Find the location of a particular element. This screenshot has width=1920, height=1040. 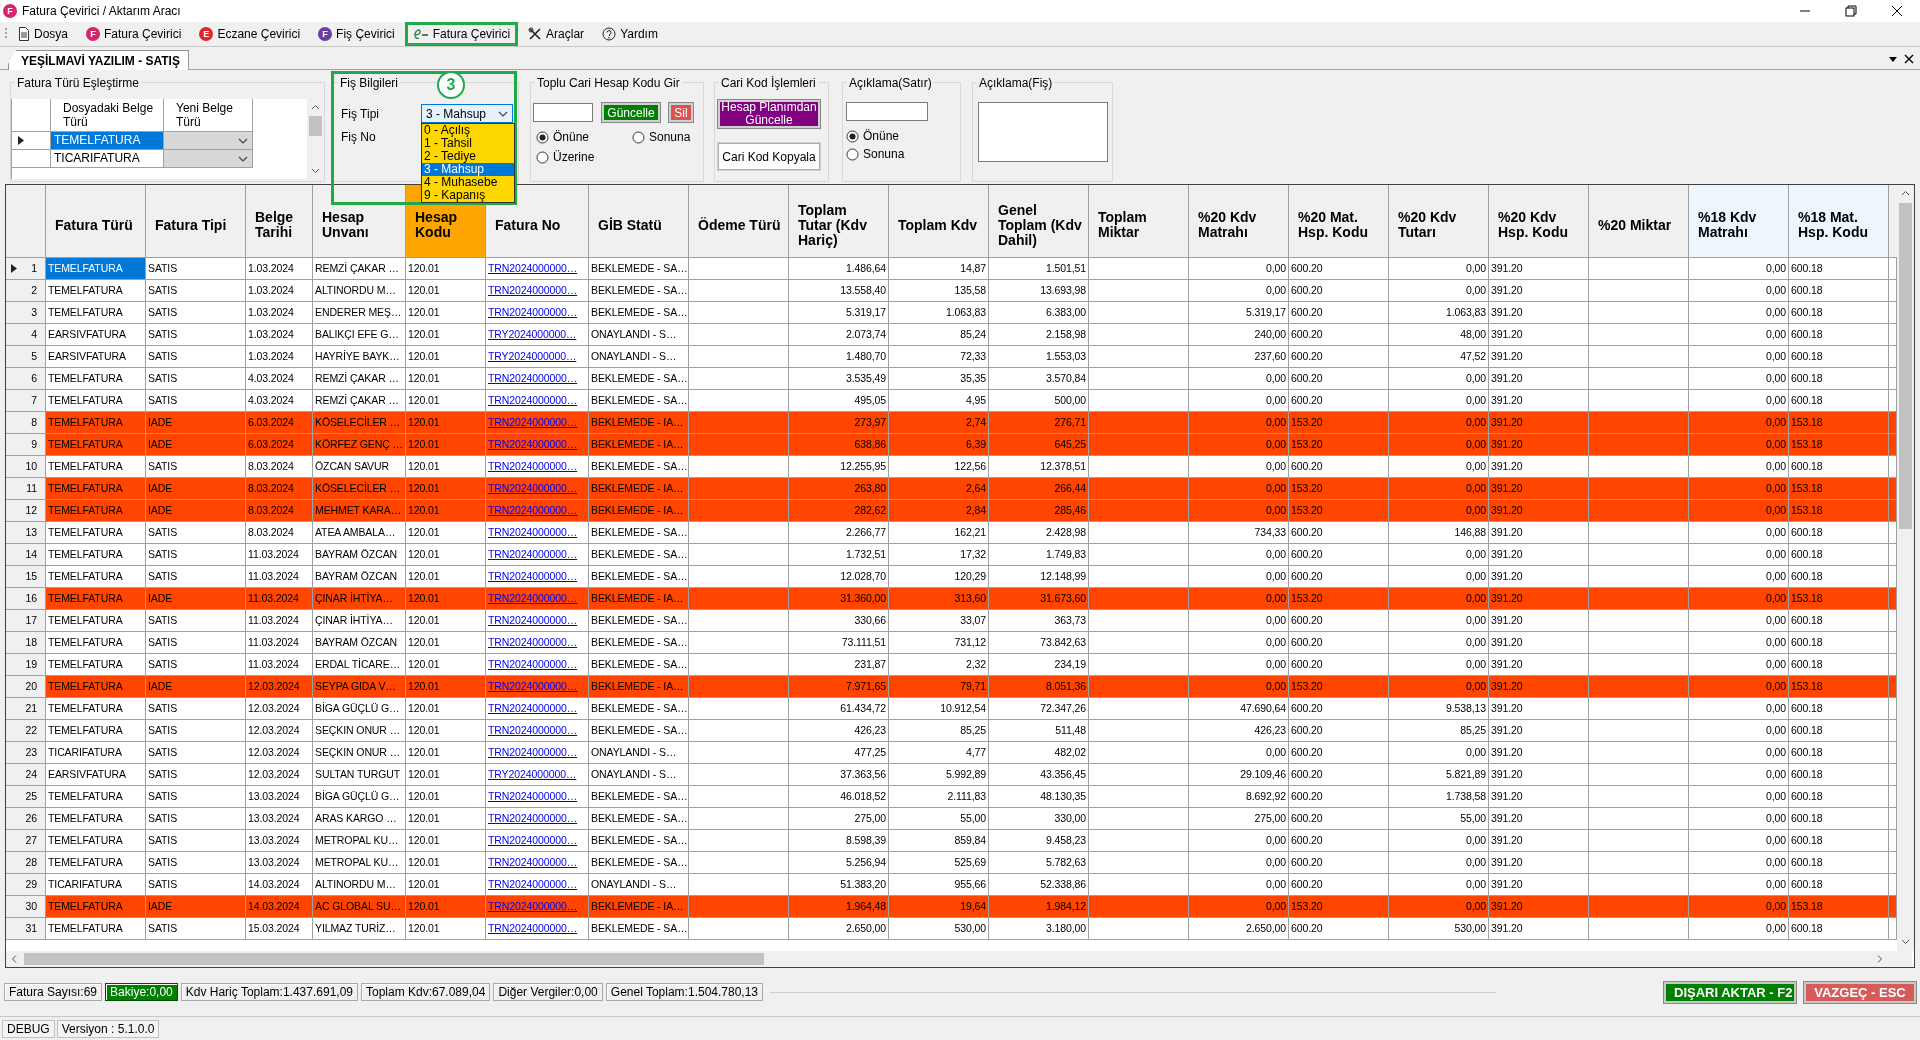

dropdown-option: 3 - Mahsup is located at coordinates (468, 169).